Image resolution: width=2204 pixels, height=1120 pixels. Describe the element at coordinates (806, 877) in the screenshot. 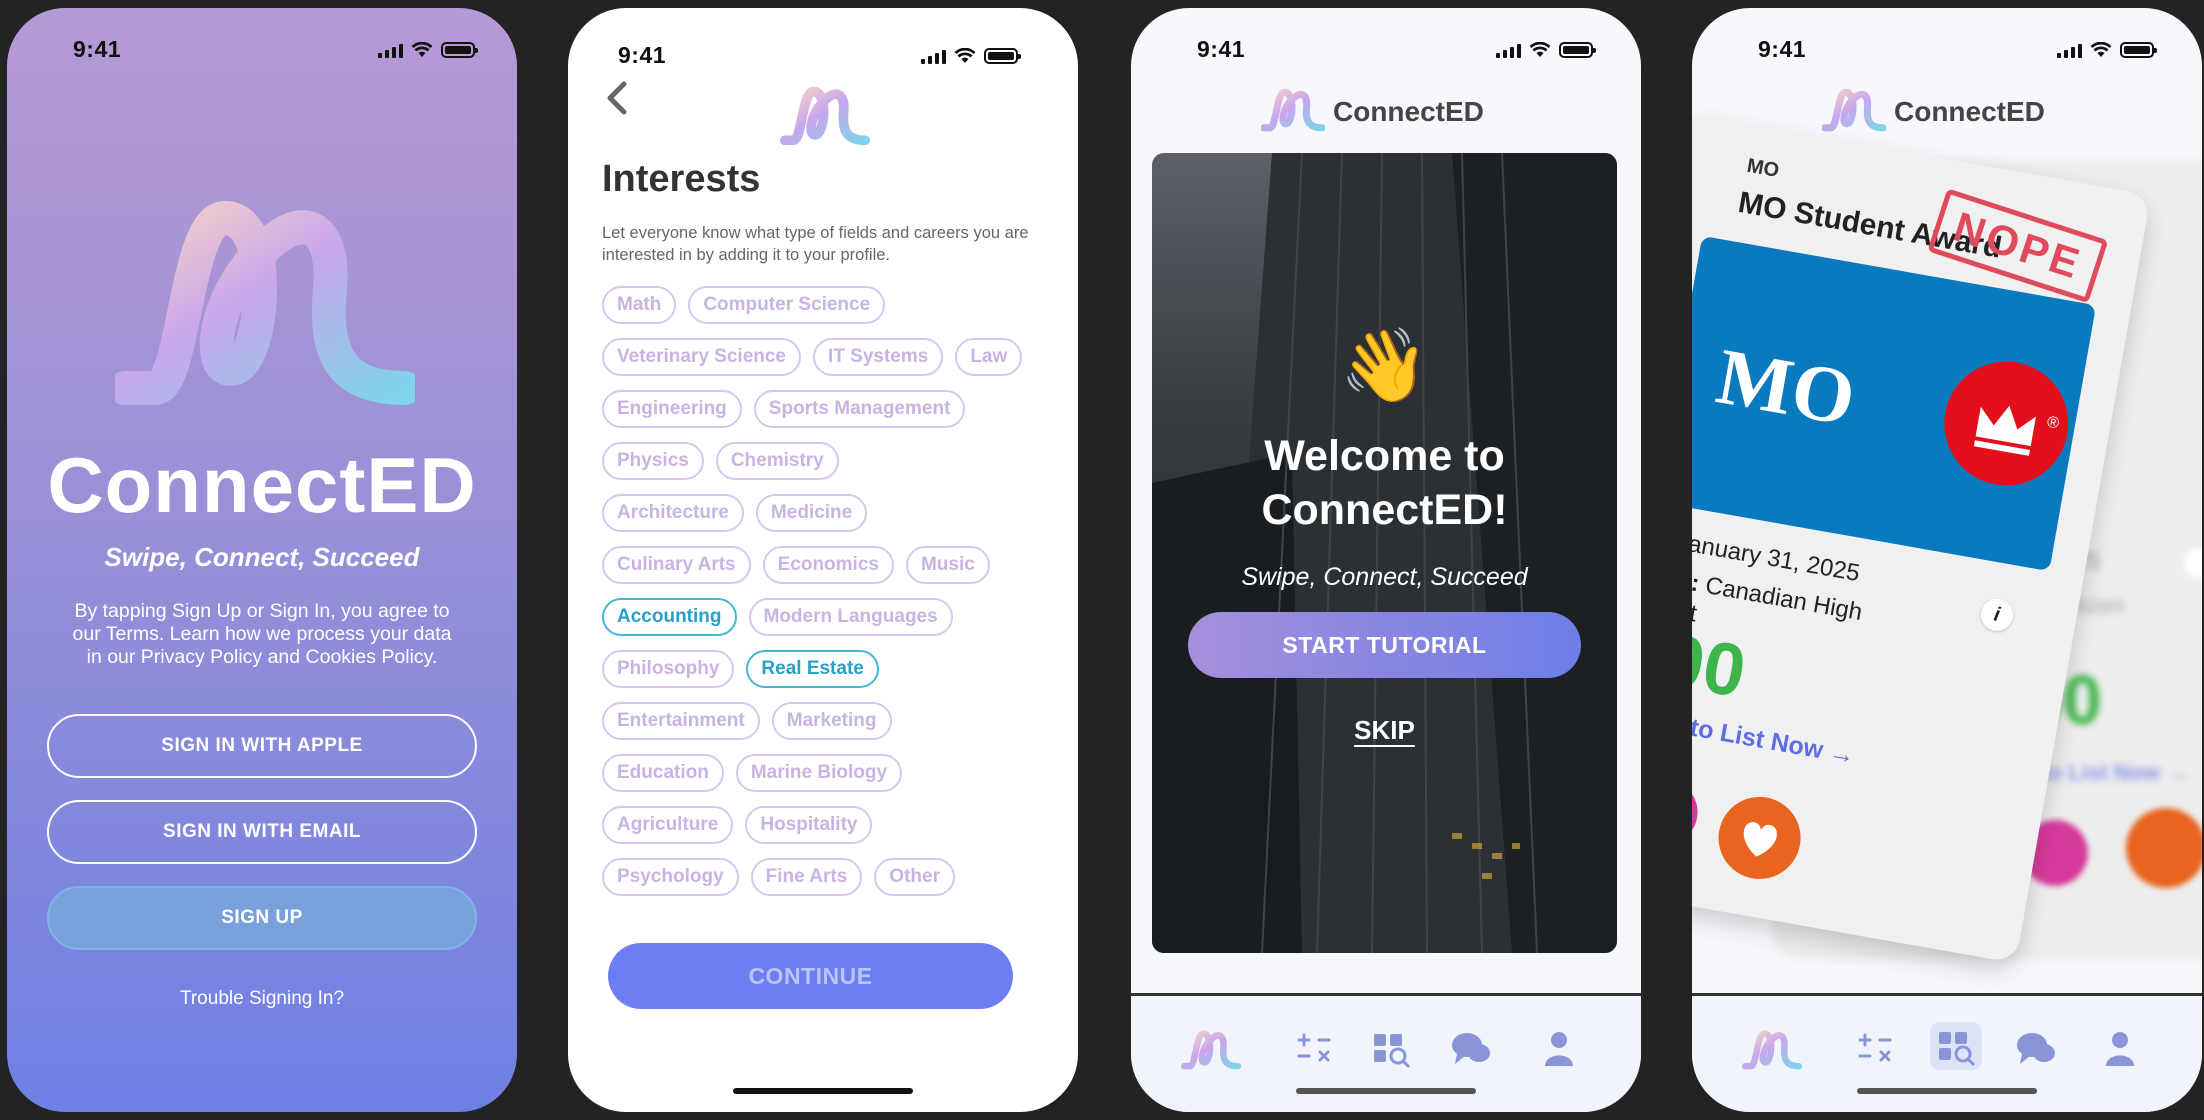

I see `interest-chip: Fine Arts` at that location.